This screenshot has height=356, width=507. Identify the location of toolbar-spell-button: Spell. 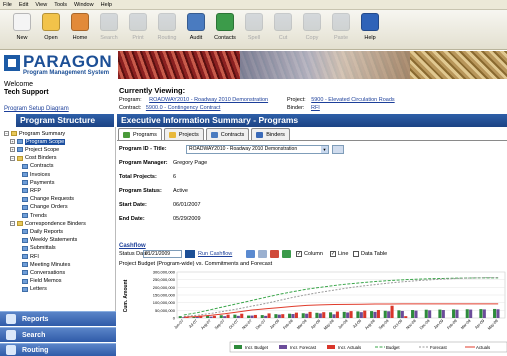
(254, 27).